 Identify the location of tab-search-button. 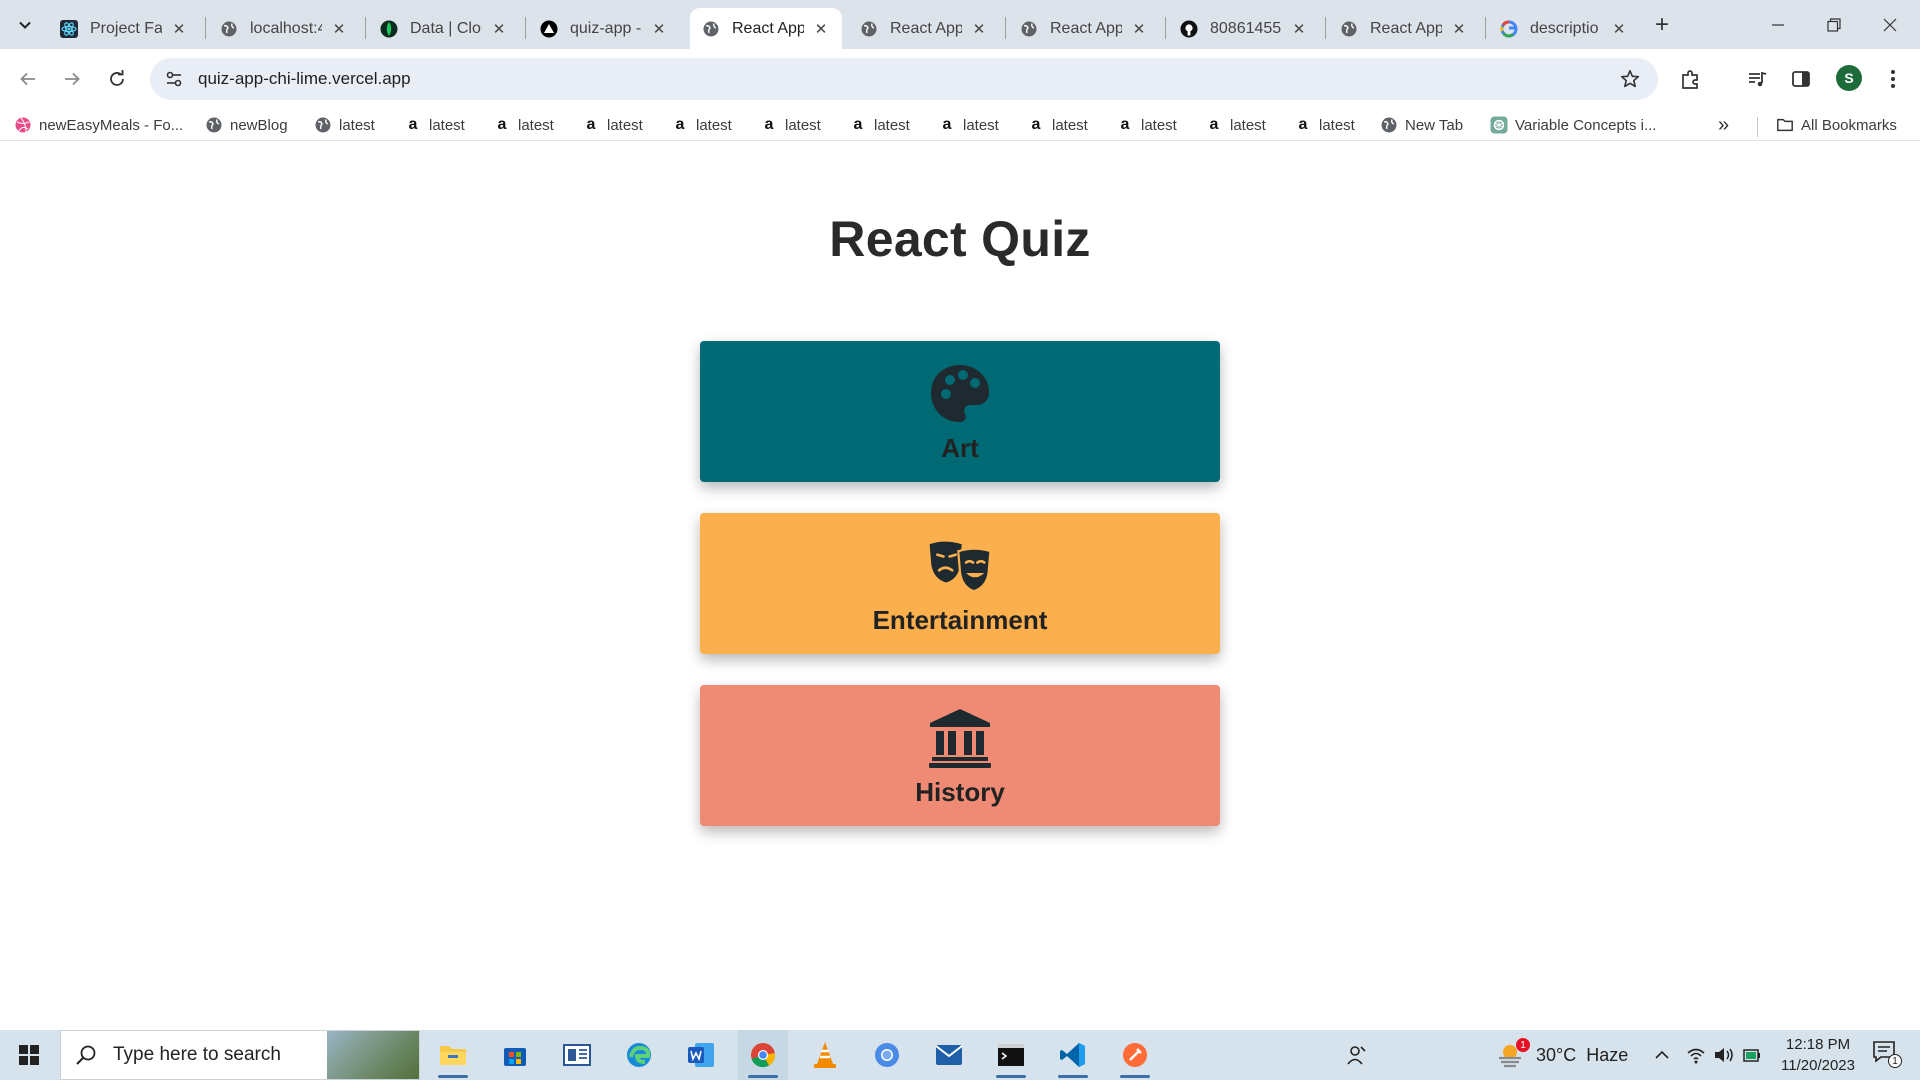
(25, 25).